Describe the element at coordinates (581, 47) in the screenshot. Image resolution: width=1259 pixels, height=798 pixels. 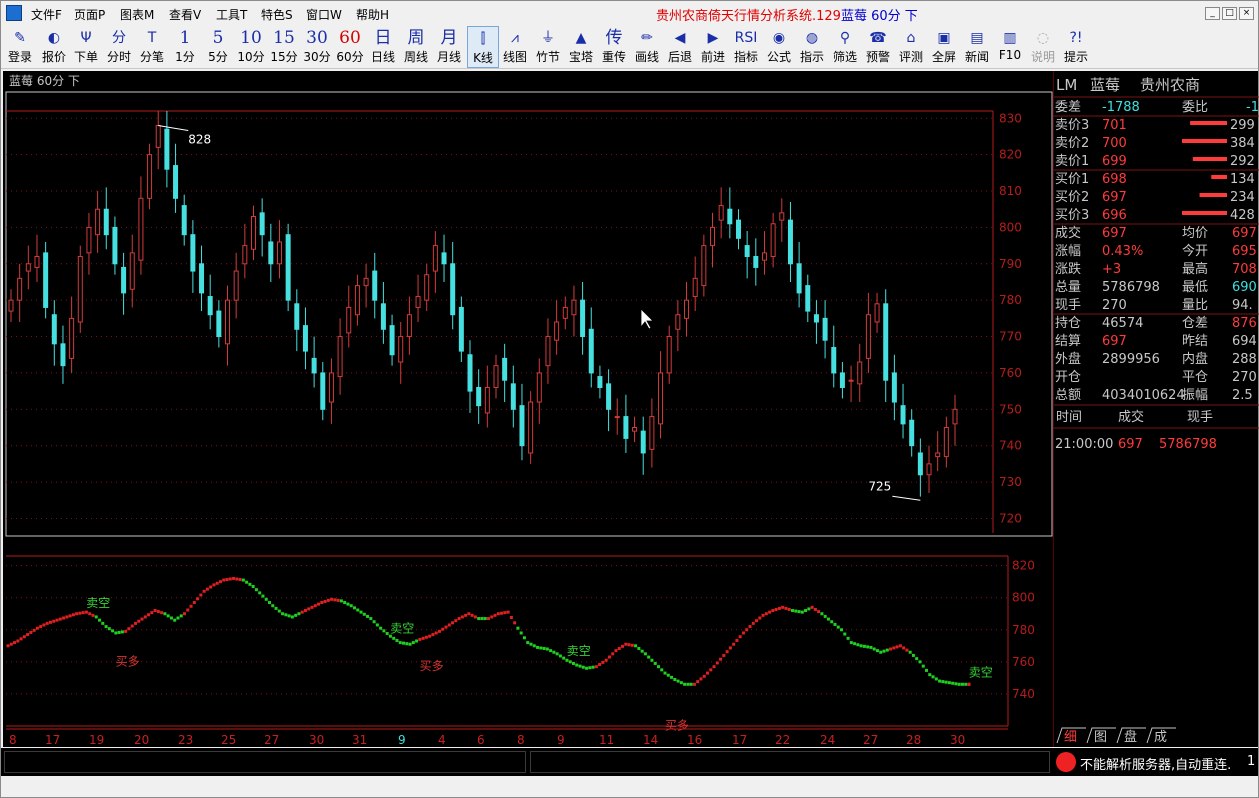
I see `toolbar-button-17: ▲ 宝塔` at that location.